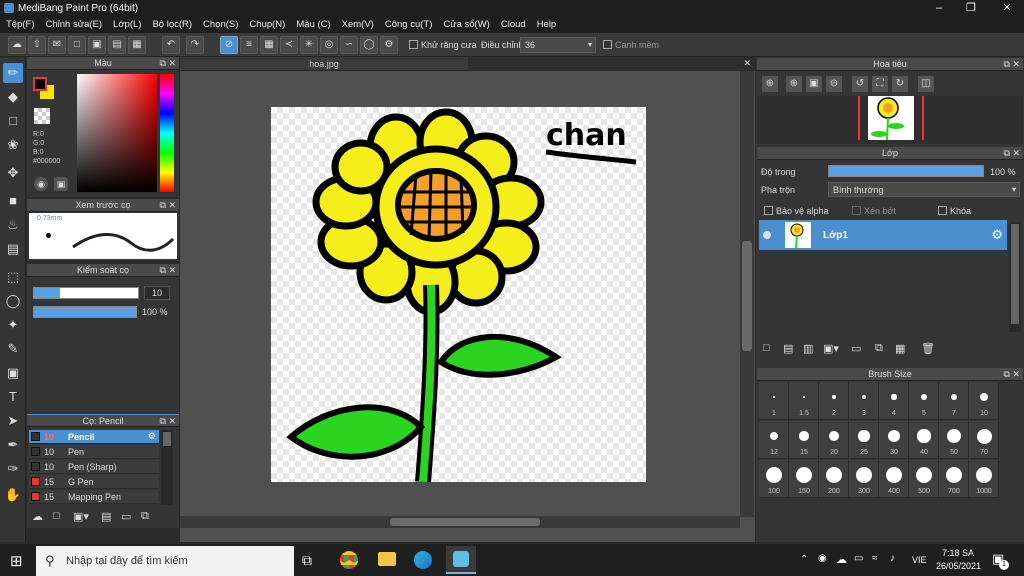 This screenshot has width=1024, height=576. What do you see at coordinates (171, 45) in the screenshot?
I see `undo-icon: ↶` at bounding box center [171, 45].